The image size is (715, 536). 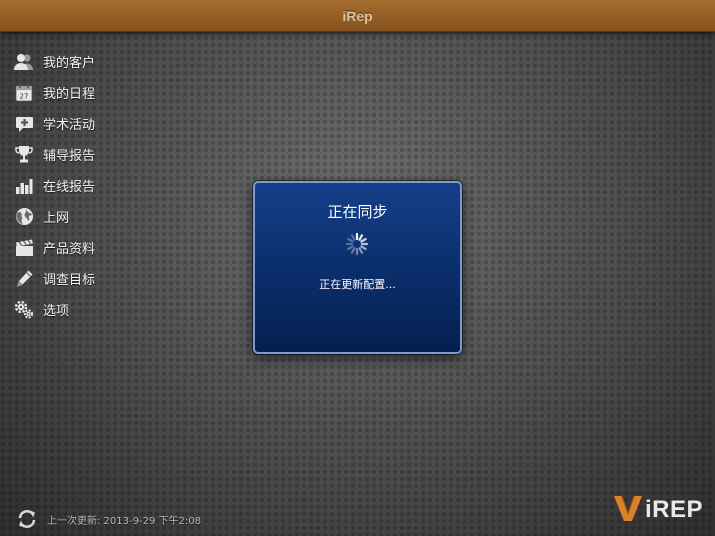 I want to click on sidebar-item-my-customers: 我的客户, so click(x=54, y=61).